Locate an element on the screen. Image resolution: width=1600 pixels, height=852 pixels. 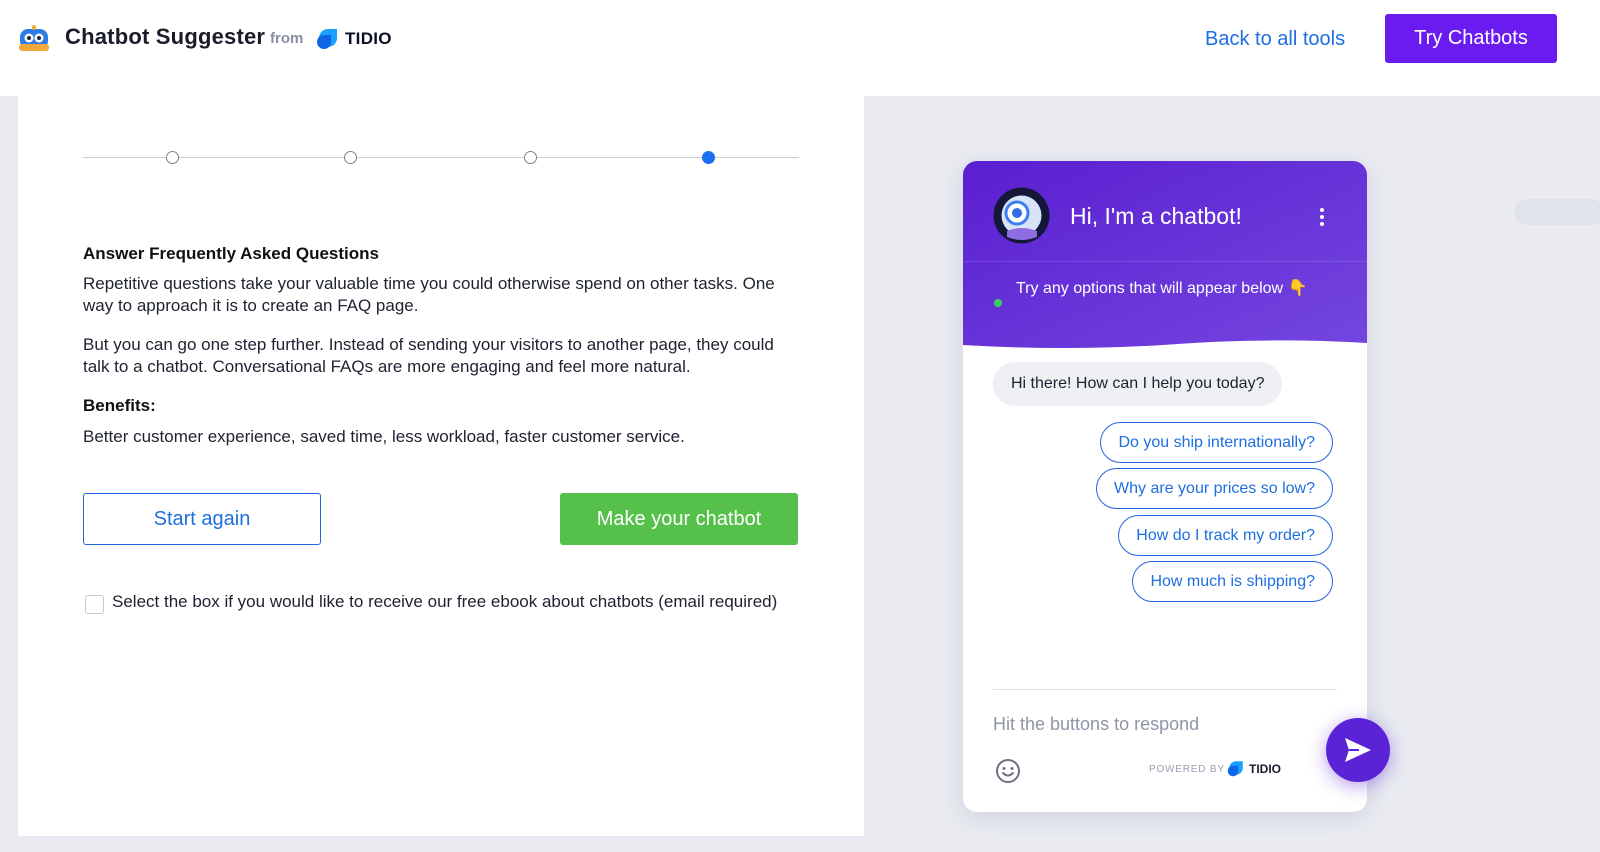
chat-message-input: Hit the buttons to respond is located at coordinates (1096, 724).